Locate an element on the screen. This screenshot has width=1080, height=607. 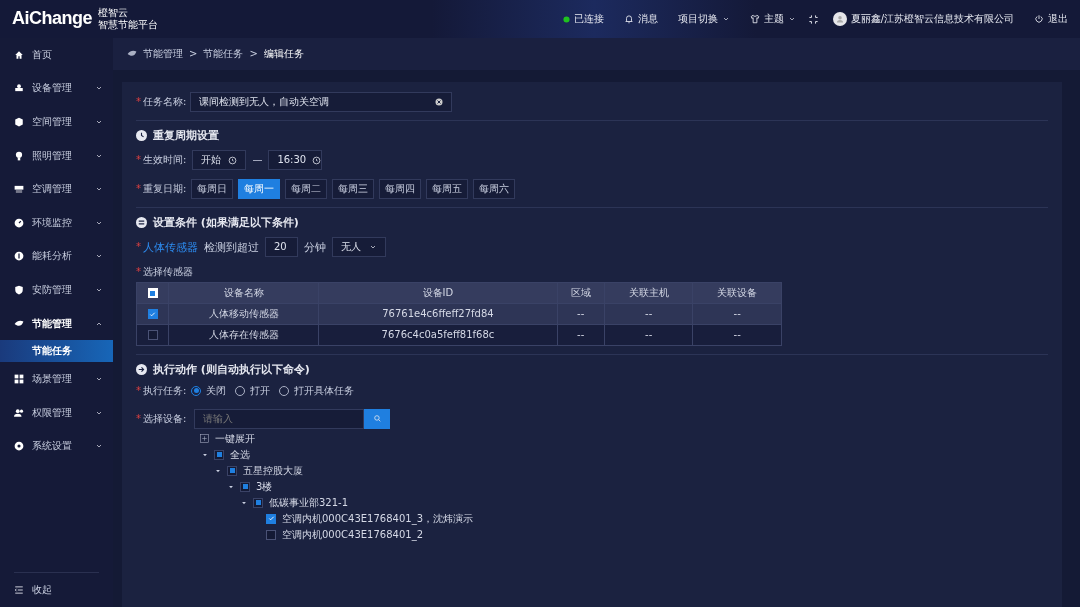
table-row: 人体移动传感器 76761e4c6ffeff27fd84 -- -- -- is located at coordinates (459, 314).